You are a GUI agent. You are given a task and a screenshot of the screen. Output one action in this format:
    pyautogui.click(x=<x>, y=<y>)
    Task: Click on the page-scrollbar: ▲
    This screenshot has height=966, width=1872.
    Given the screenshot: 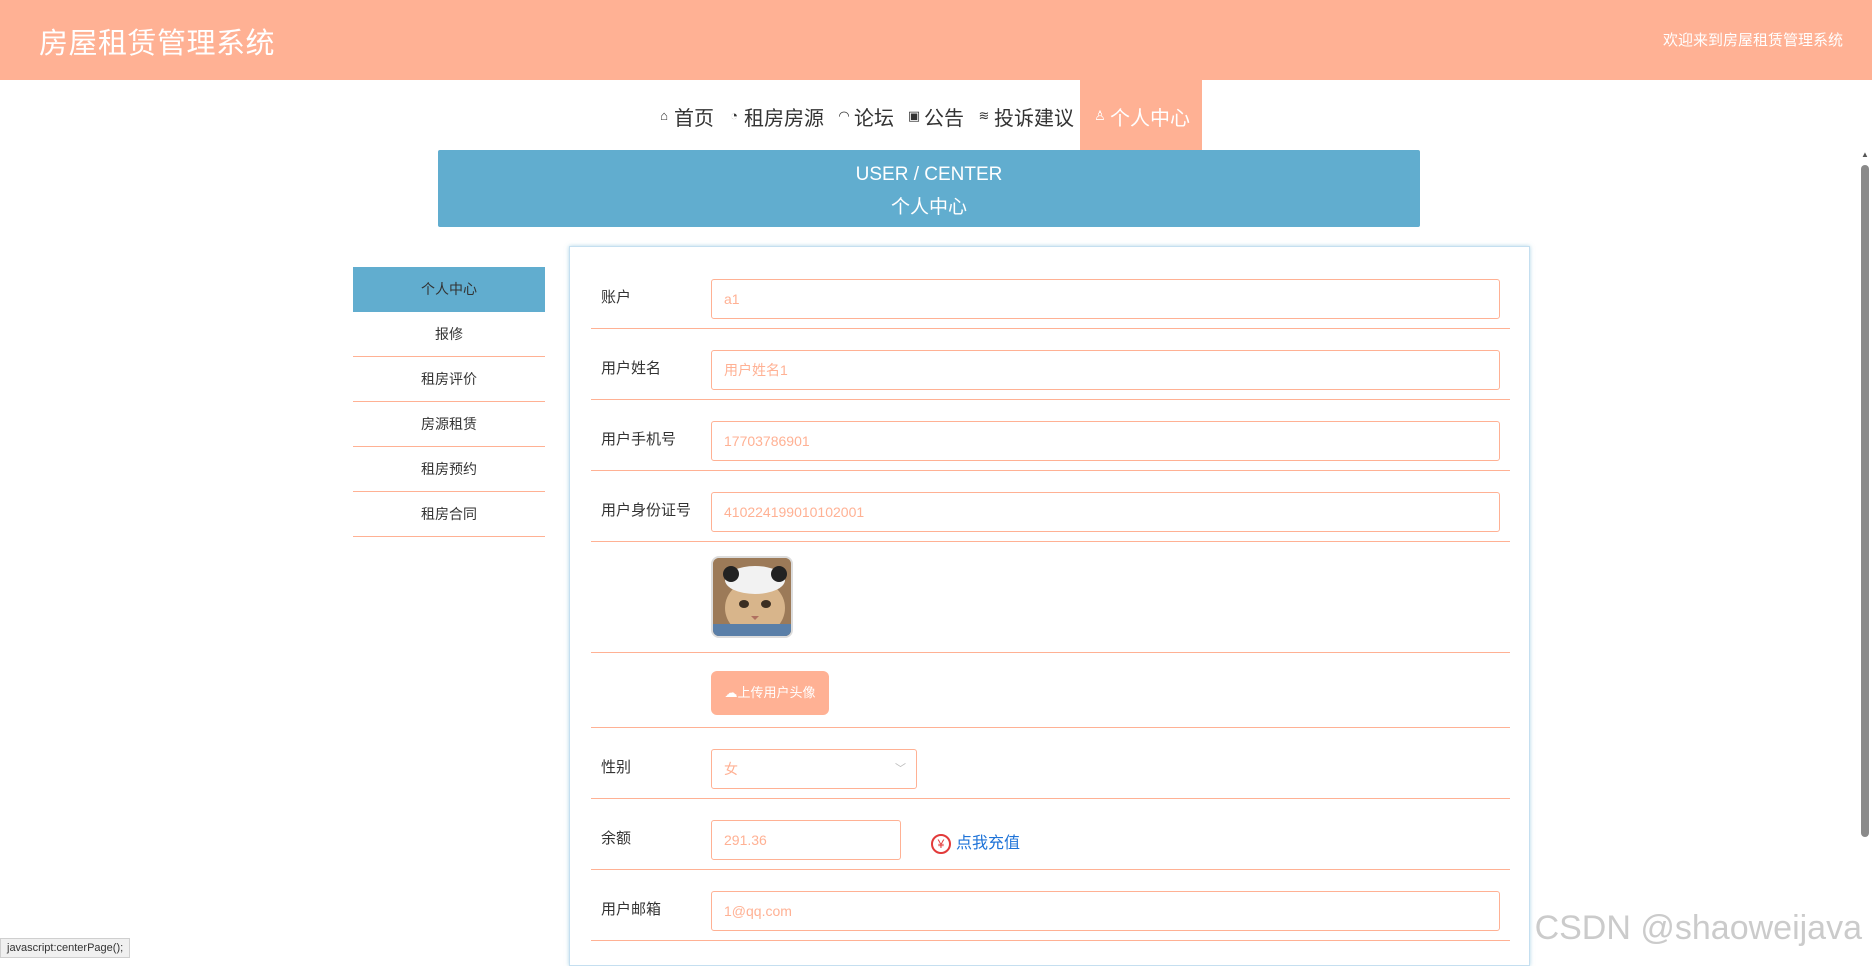 What is the action you would take?
    pyautogui.click(x=1865, y=554)
    